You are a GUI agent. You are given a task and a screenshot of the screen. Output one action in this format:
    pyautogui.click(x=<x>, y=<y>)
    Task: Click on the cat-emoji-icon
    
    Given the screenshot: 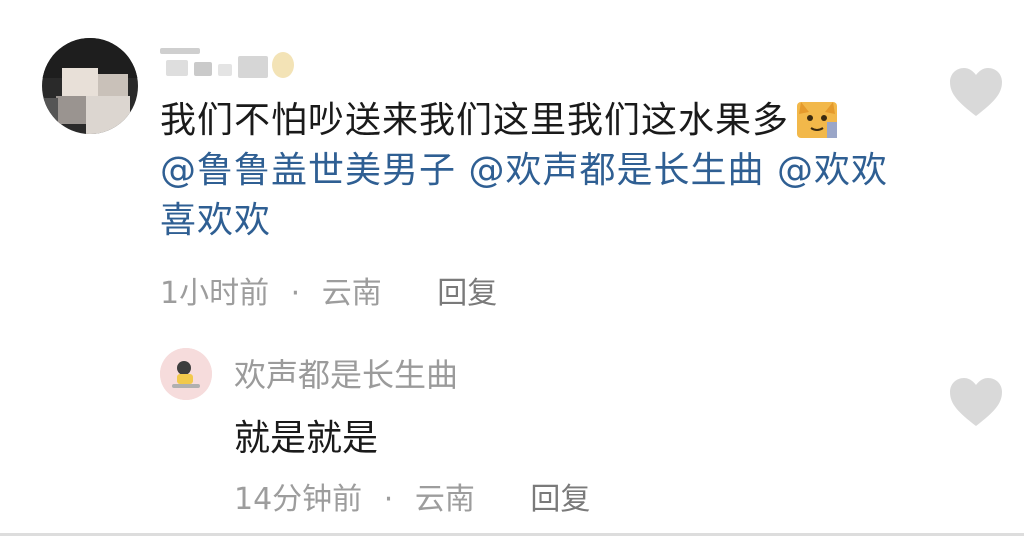 What is the action you would take?
    pyautogui.click(x=817, y=118)
    